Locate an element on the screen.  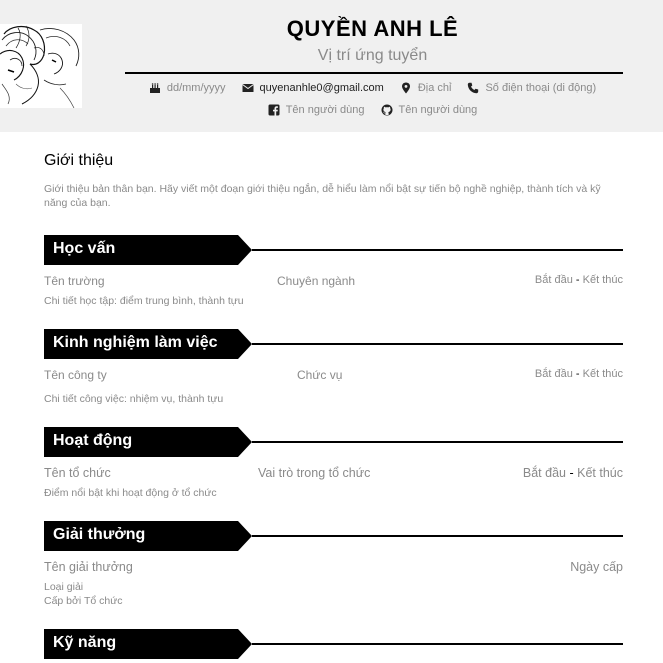
experience-dash: - is located at coordinates (577, 374).